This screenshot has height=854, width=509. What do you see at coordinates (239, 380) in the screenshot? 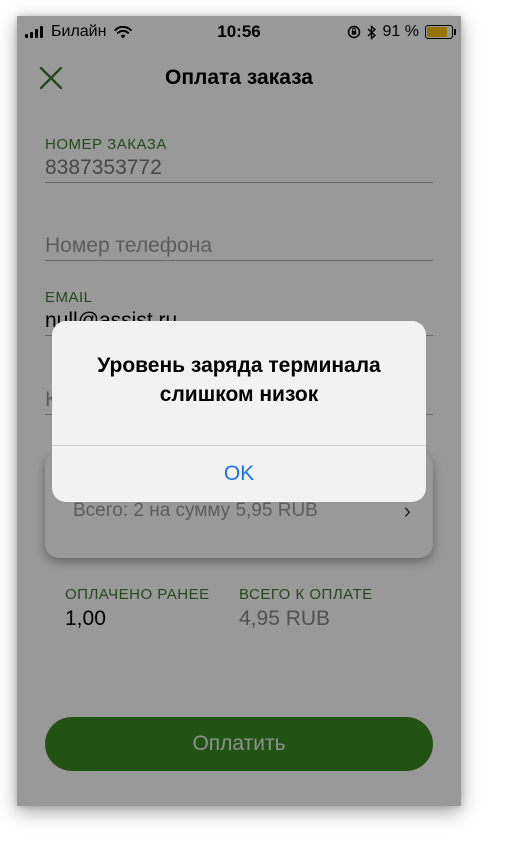
I see `alert-title: Уровень заряда терминала слишком низок` at bounding box center [239, 380].